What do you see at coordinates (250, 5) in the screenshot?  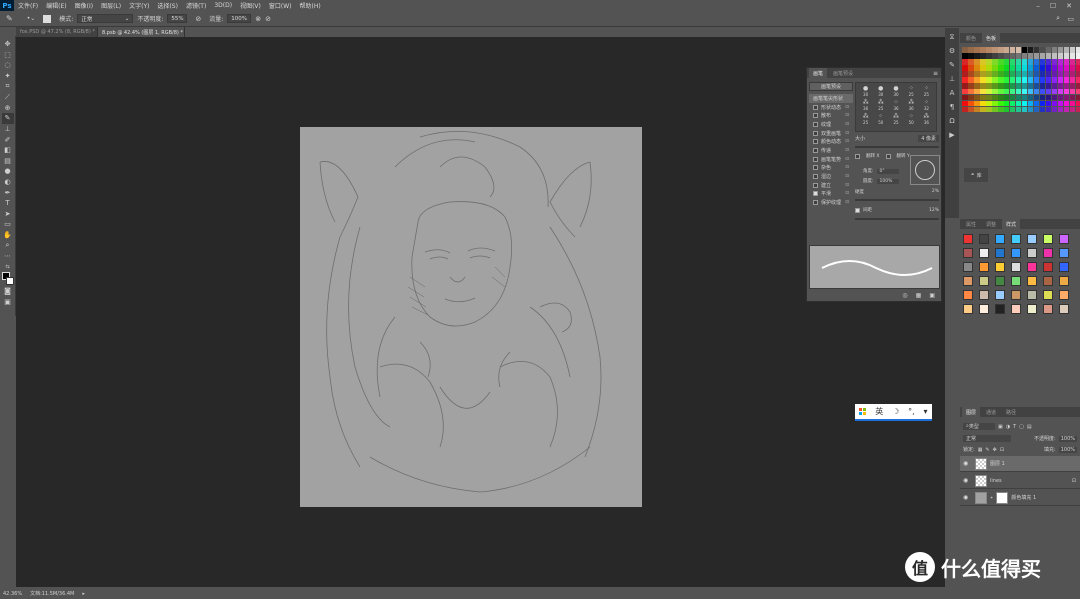 I see `menu-view: 视图(V)` at bounding box center [250, 5].